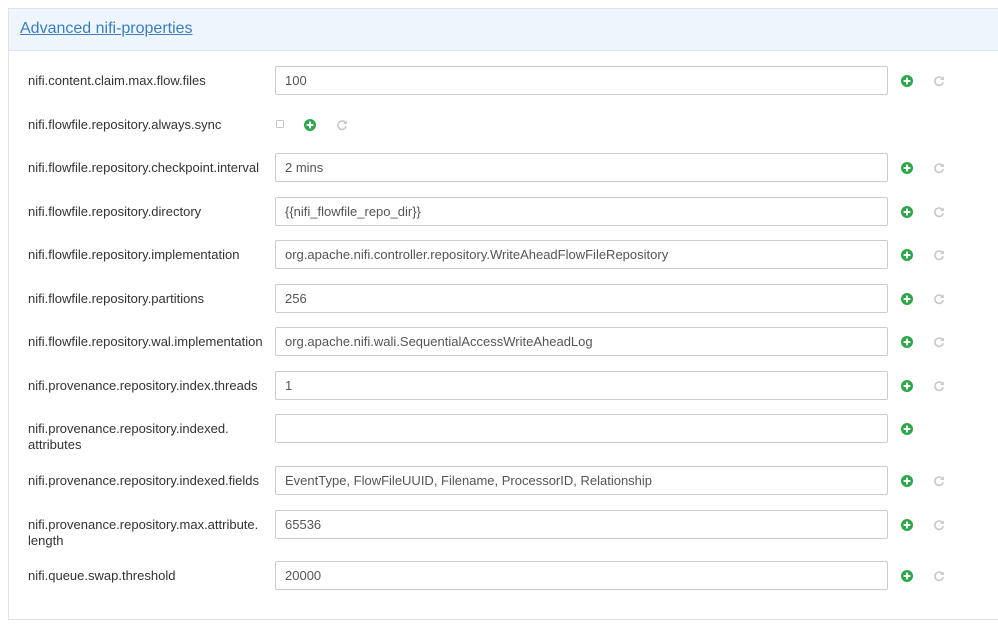  What do you see at coordinates (143, 385) in the screenshot?
I see `property-label: nifi.provenance.repository.index.threads` at bounding box center [143, 385].